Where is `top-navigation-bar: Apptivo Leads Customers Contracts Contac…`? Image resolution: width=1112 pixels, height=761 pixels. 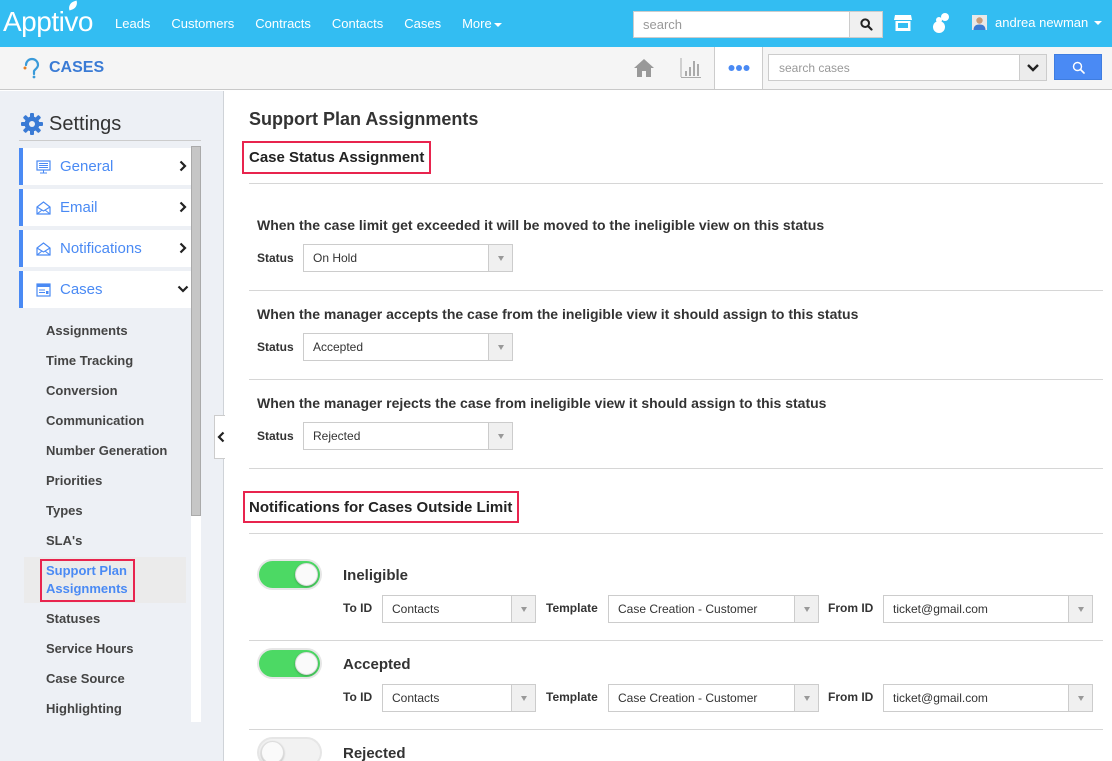
top-navigation-bar: Apptivo Leads Customers Contracts Contac… is located at coordinates (556, 23).